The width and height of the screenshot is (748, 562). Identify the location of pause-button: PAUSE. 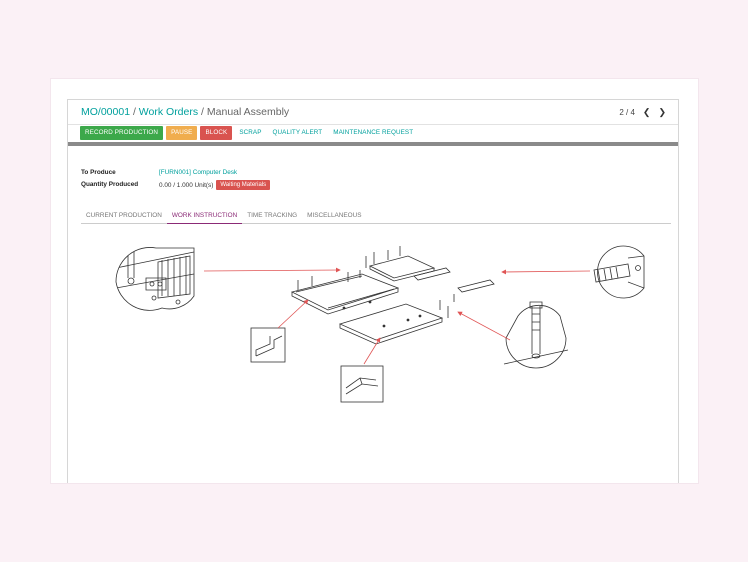
(182, 133).